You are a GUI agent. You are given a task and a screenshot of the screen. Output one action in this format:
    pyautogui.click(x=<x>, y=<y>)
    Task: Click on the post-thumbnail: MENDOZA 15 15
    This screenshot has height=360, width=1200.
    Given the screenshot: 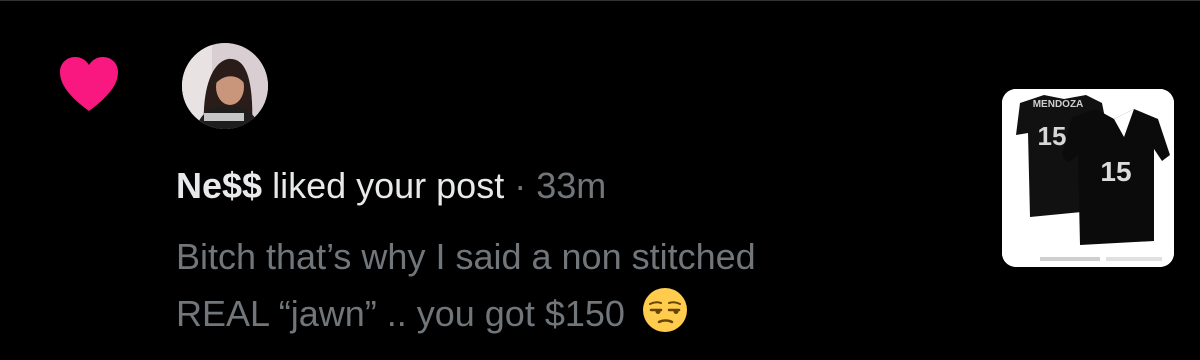 What is the action you would take?
    pyautogui.click(x=1088, y=178)
    